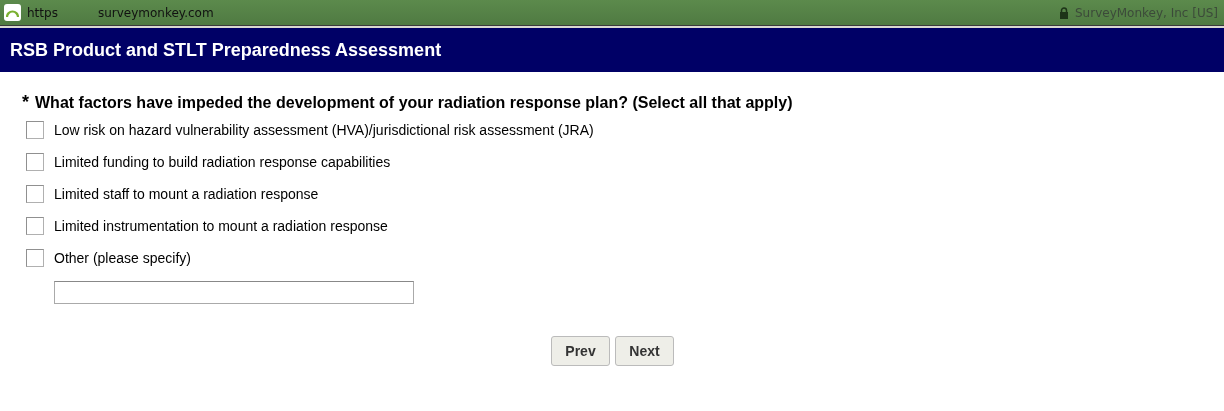  Describe the element at coordinates (234, 292) in the screenshot. I see `other-input-field` at that location.